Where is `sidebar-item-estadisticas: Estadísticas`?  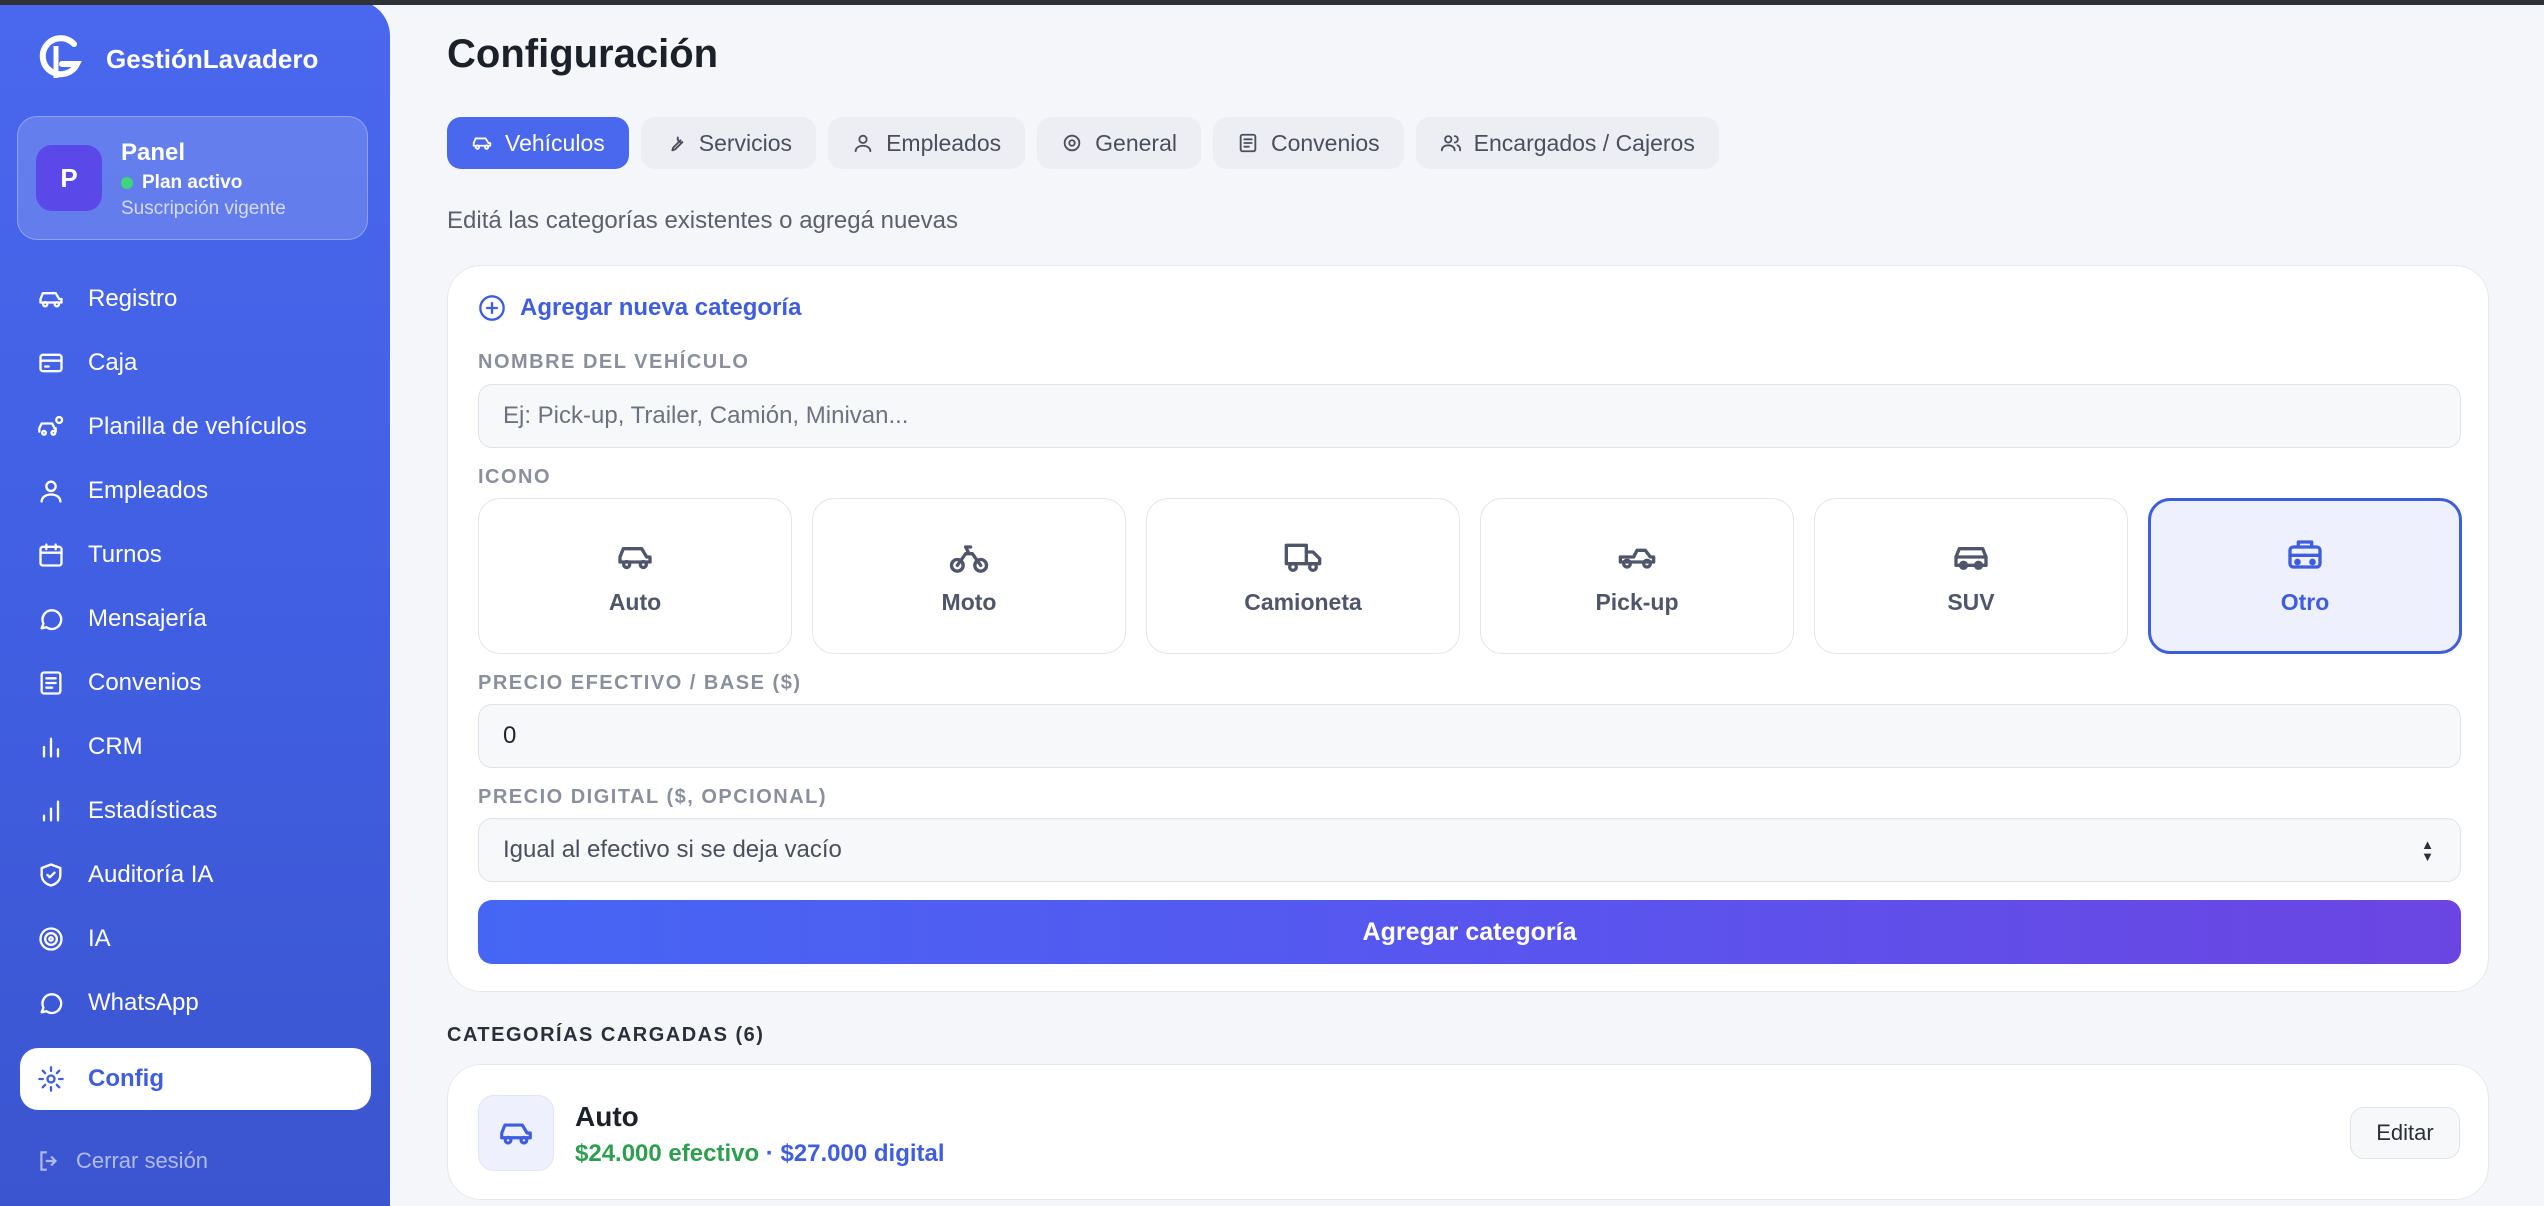
sidebar-item-estadisticas: Estadísticas is located at coordinates (195, 811).